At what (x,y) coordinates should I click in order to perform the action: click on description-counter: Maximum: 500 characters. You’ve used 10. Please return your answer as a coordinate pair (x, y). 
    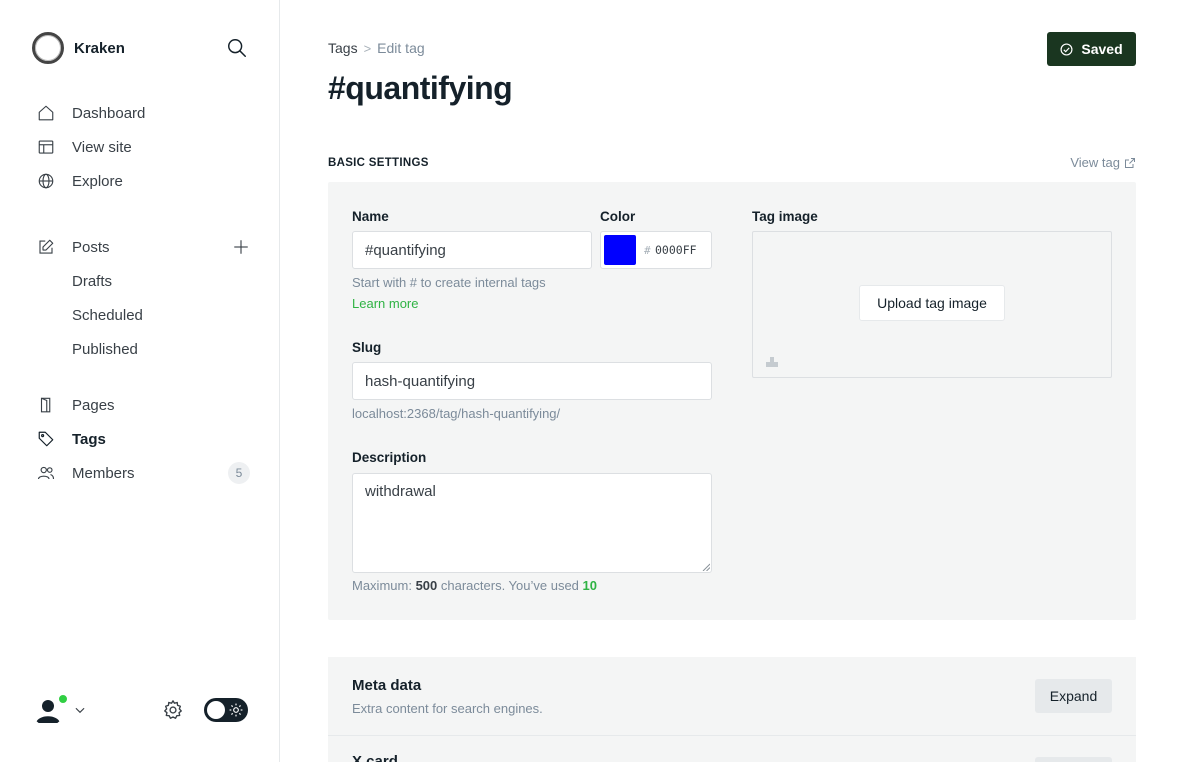
    Looking at the image, I should click on (474, 585).